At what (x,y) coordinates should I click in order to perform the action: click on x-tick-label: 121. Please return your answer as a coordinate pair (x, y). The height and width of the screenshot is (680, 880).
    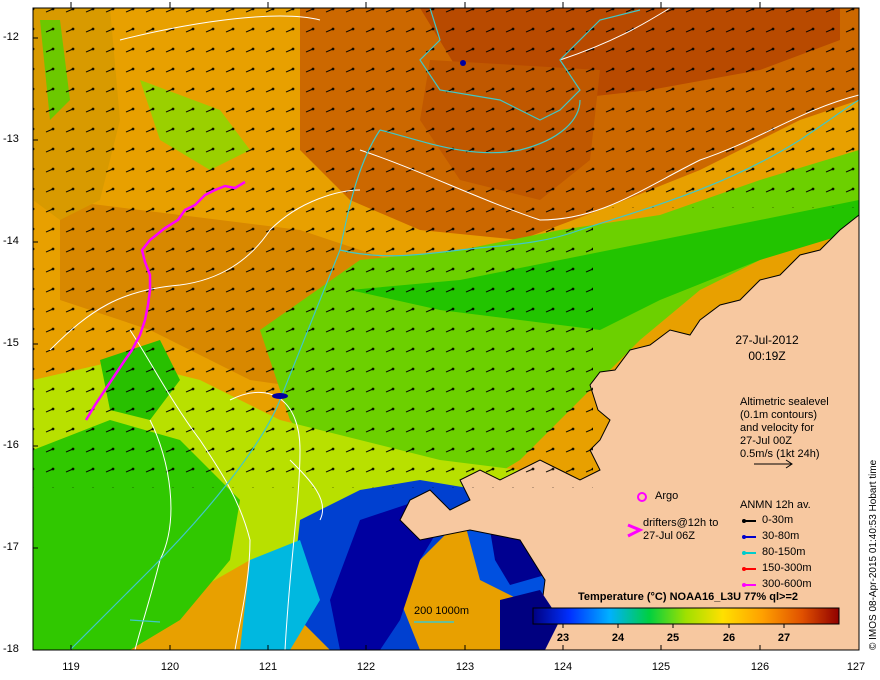
    Looking at the image, I should click on (268, 667).